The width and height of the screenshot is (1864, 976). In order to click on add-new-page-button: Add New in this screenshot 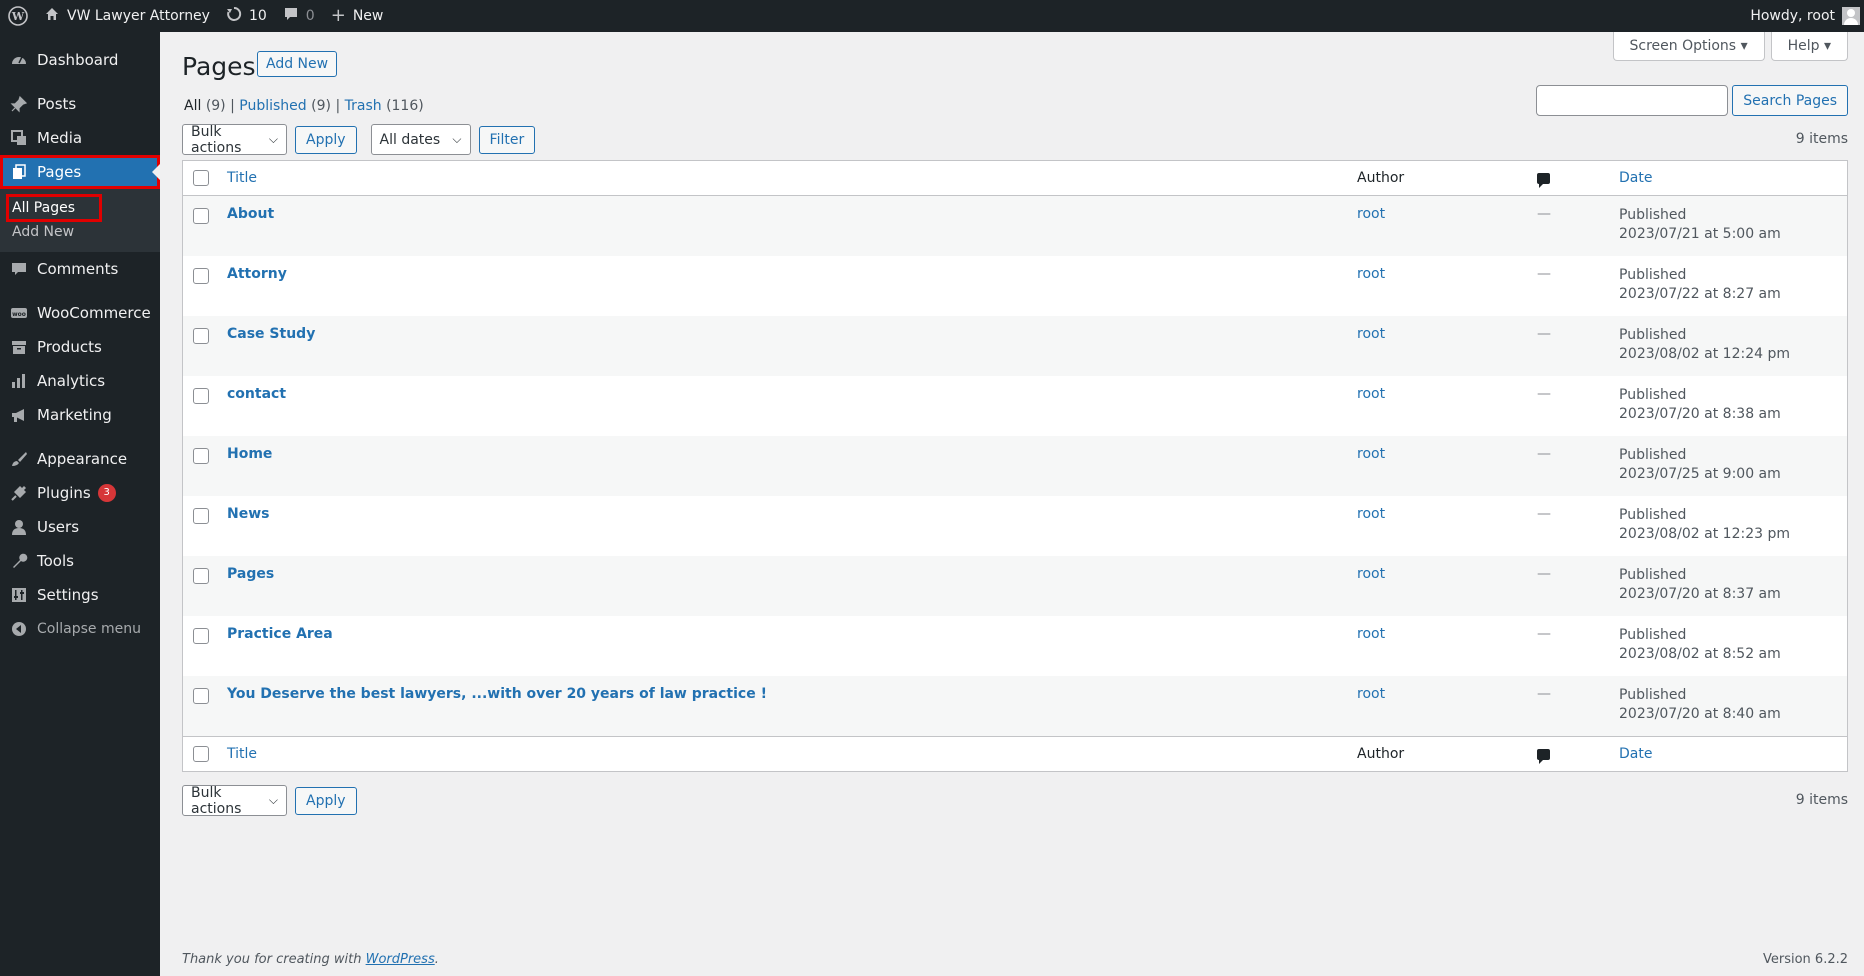, I will do `click(297, 64)`.